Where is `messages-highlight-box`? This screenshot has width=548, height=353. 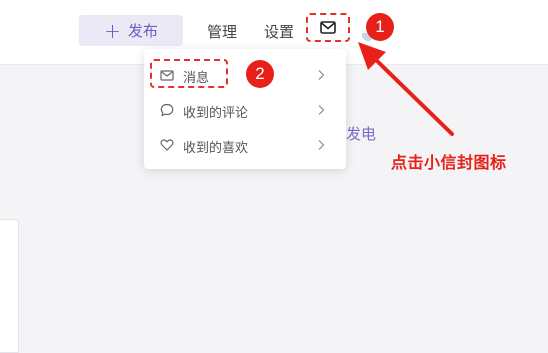 messages-highlight-box is located at coordinates (189, 73).